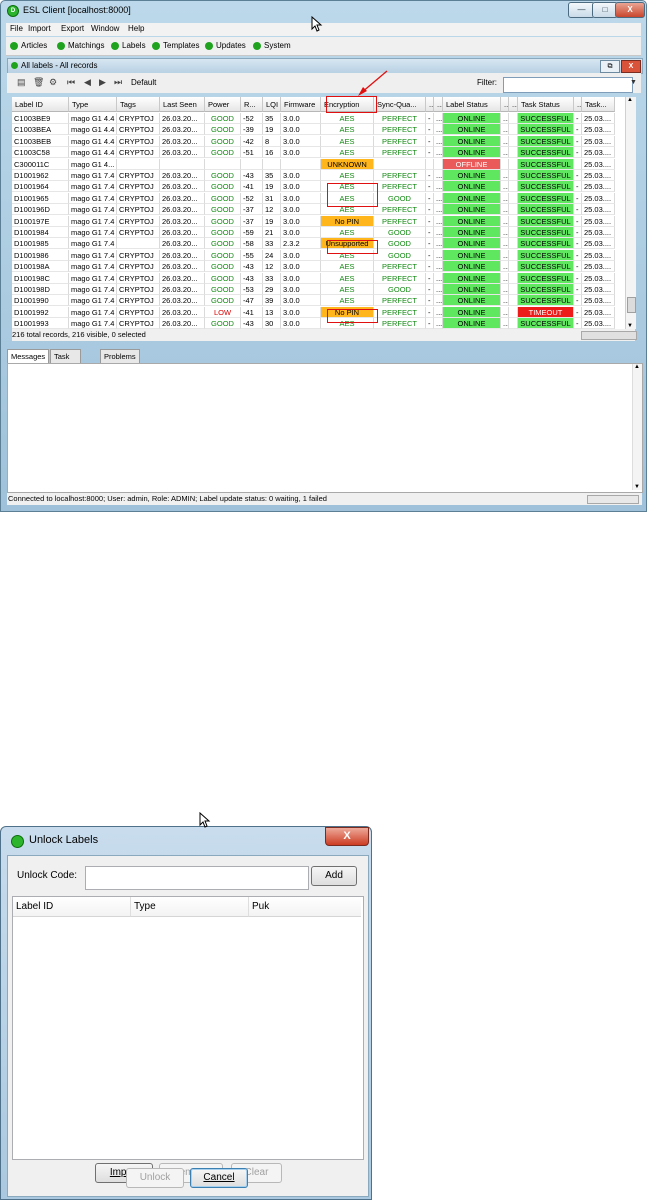 The width and height of the screenshot is (647, 1200). What do you see at coordinates (28, 46) in the screenshot?
I see `nav-articles: Articles` at bounding box center [28, 46].